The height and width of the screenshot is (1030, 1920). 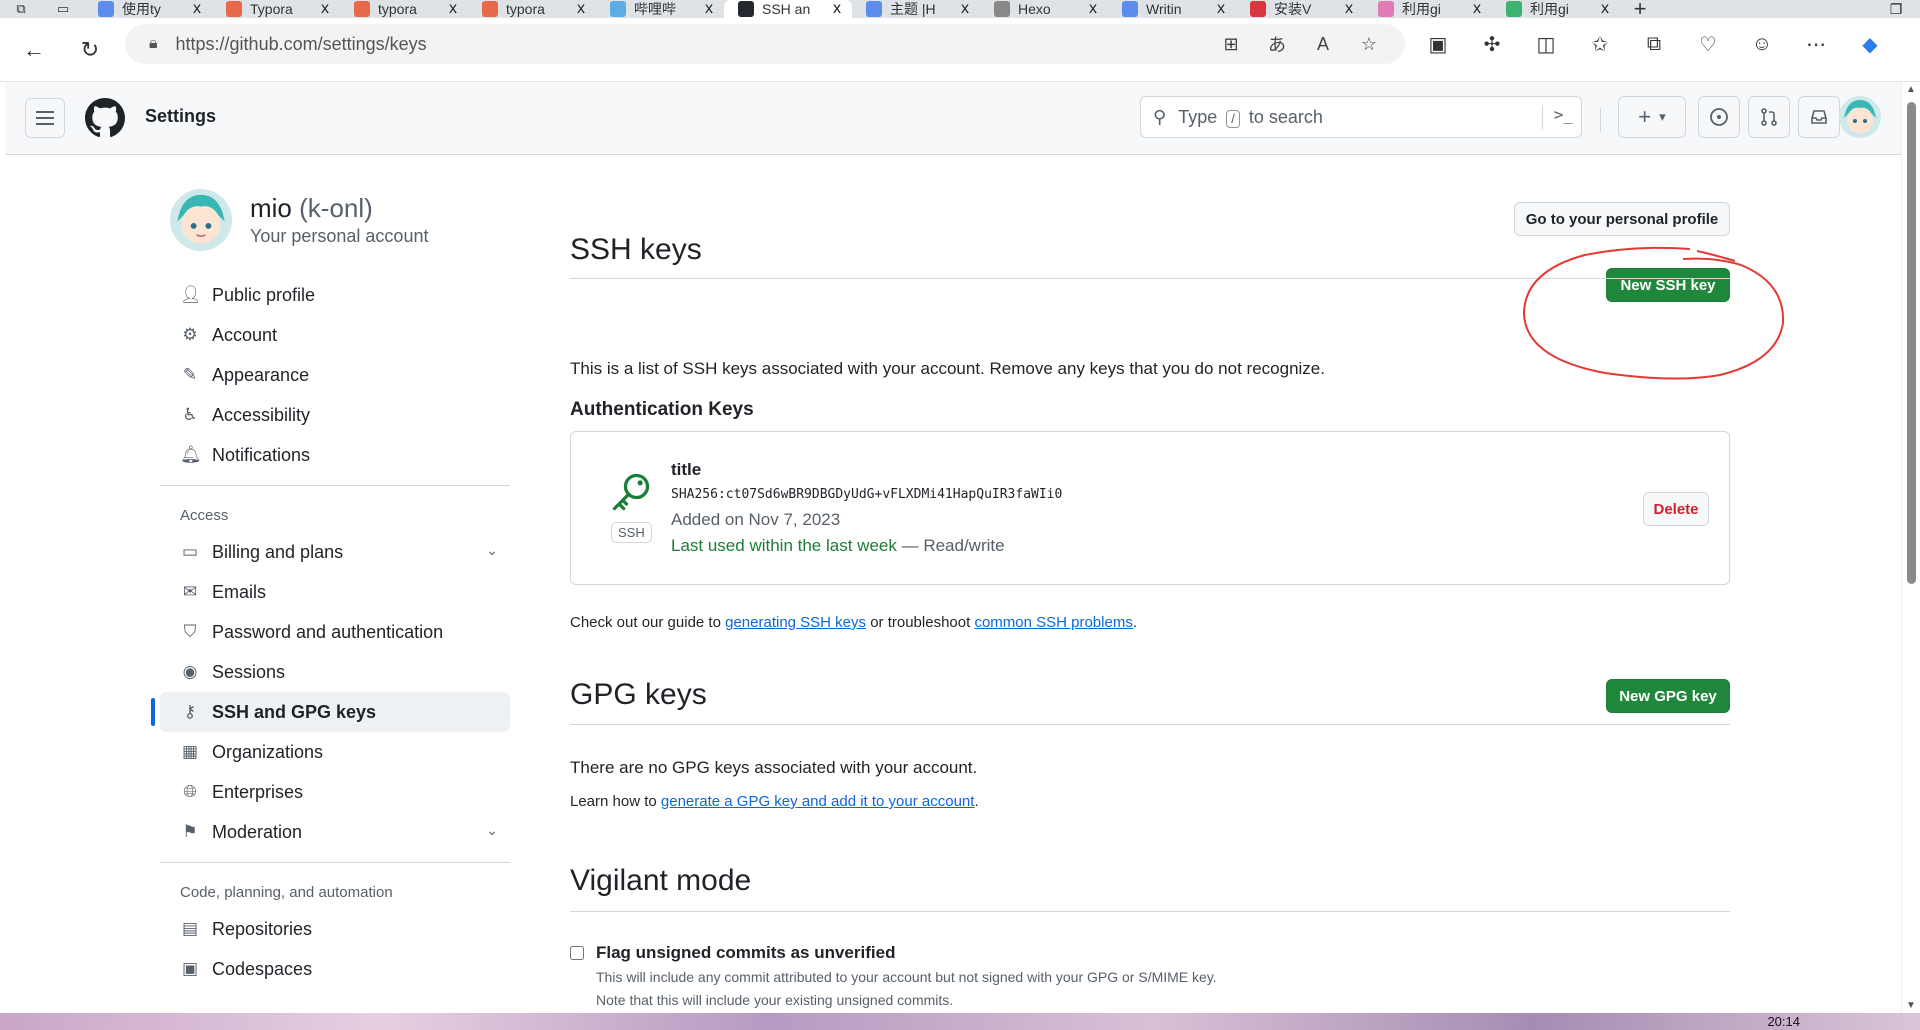 I want to click on extensions-puzzle-icon: ✣, so click(x=1492, y=44).